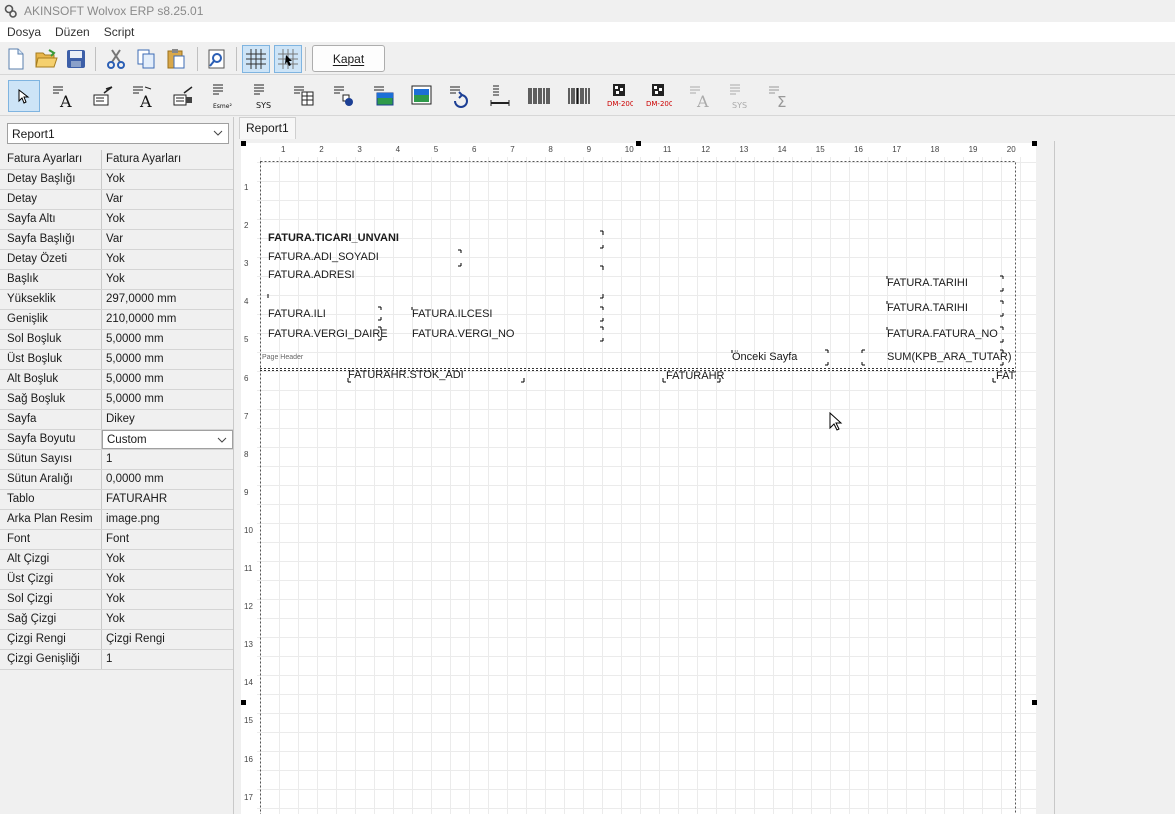  Describe the element at coordinates (836, 421) in the screenshot. I see `mouse-cursor-icon` at that location.